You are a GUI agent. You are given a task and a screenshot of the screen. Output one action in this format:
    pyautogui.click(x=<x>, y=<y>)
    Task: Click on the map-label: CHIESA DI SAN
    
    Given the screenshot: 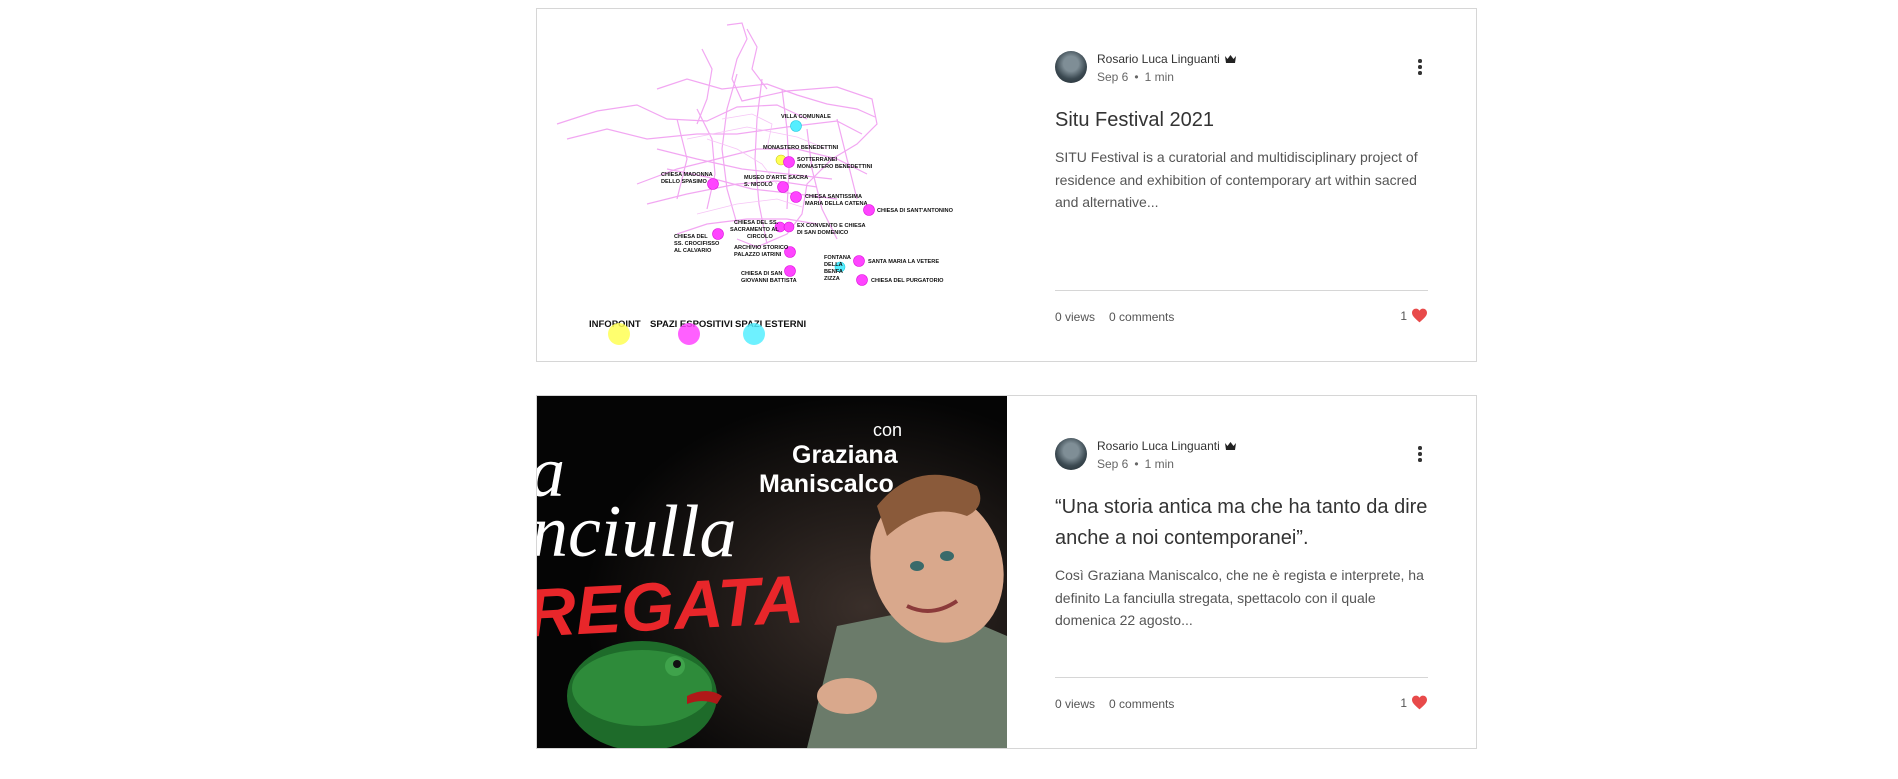 What is the action you would take?
    pyautogui.click(x=761, y=274)
    